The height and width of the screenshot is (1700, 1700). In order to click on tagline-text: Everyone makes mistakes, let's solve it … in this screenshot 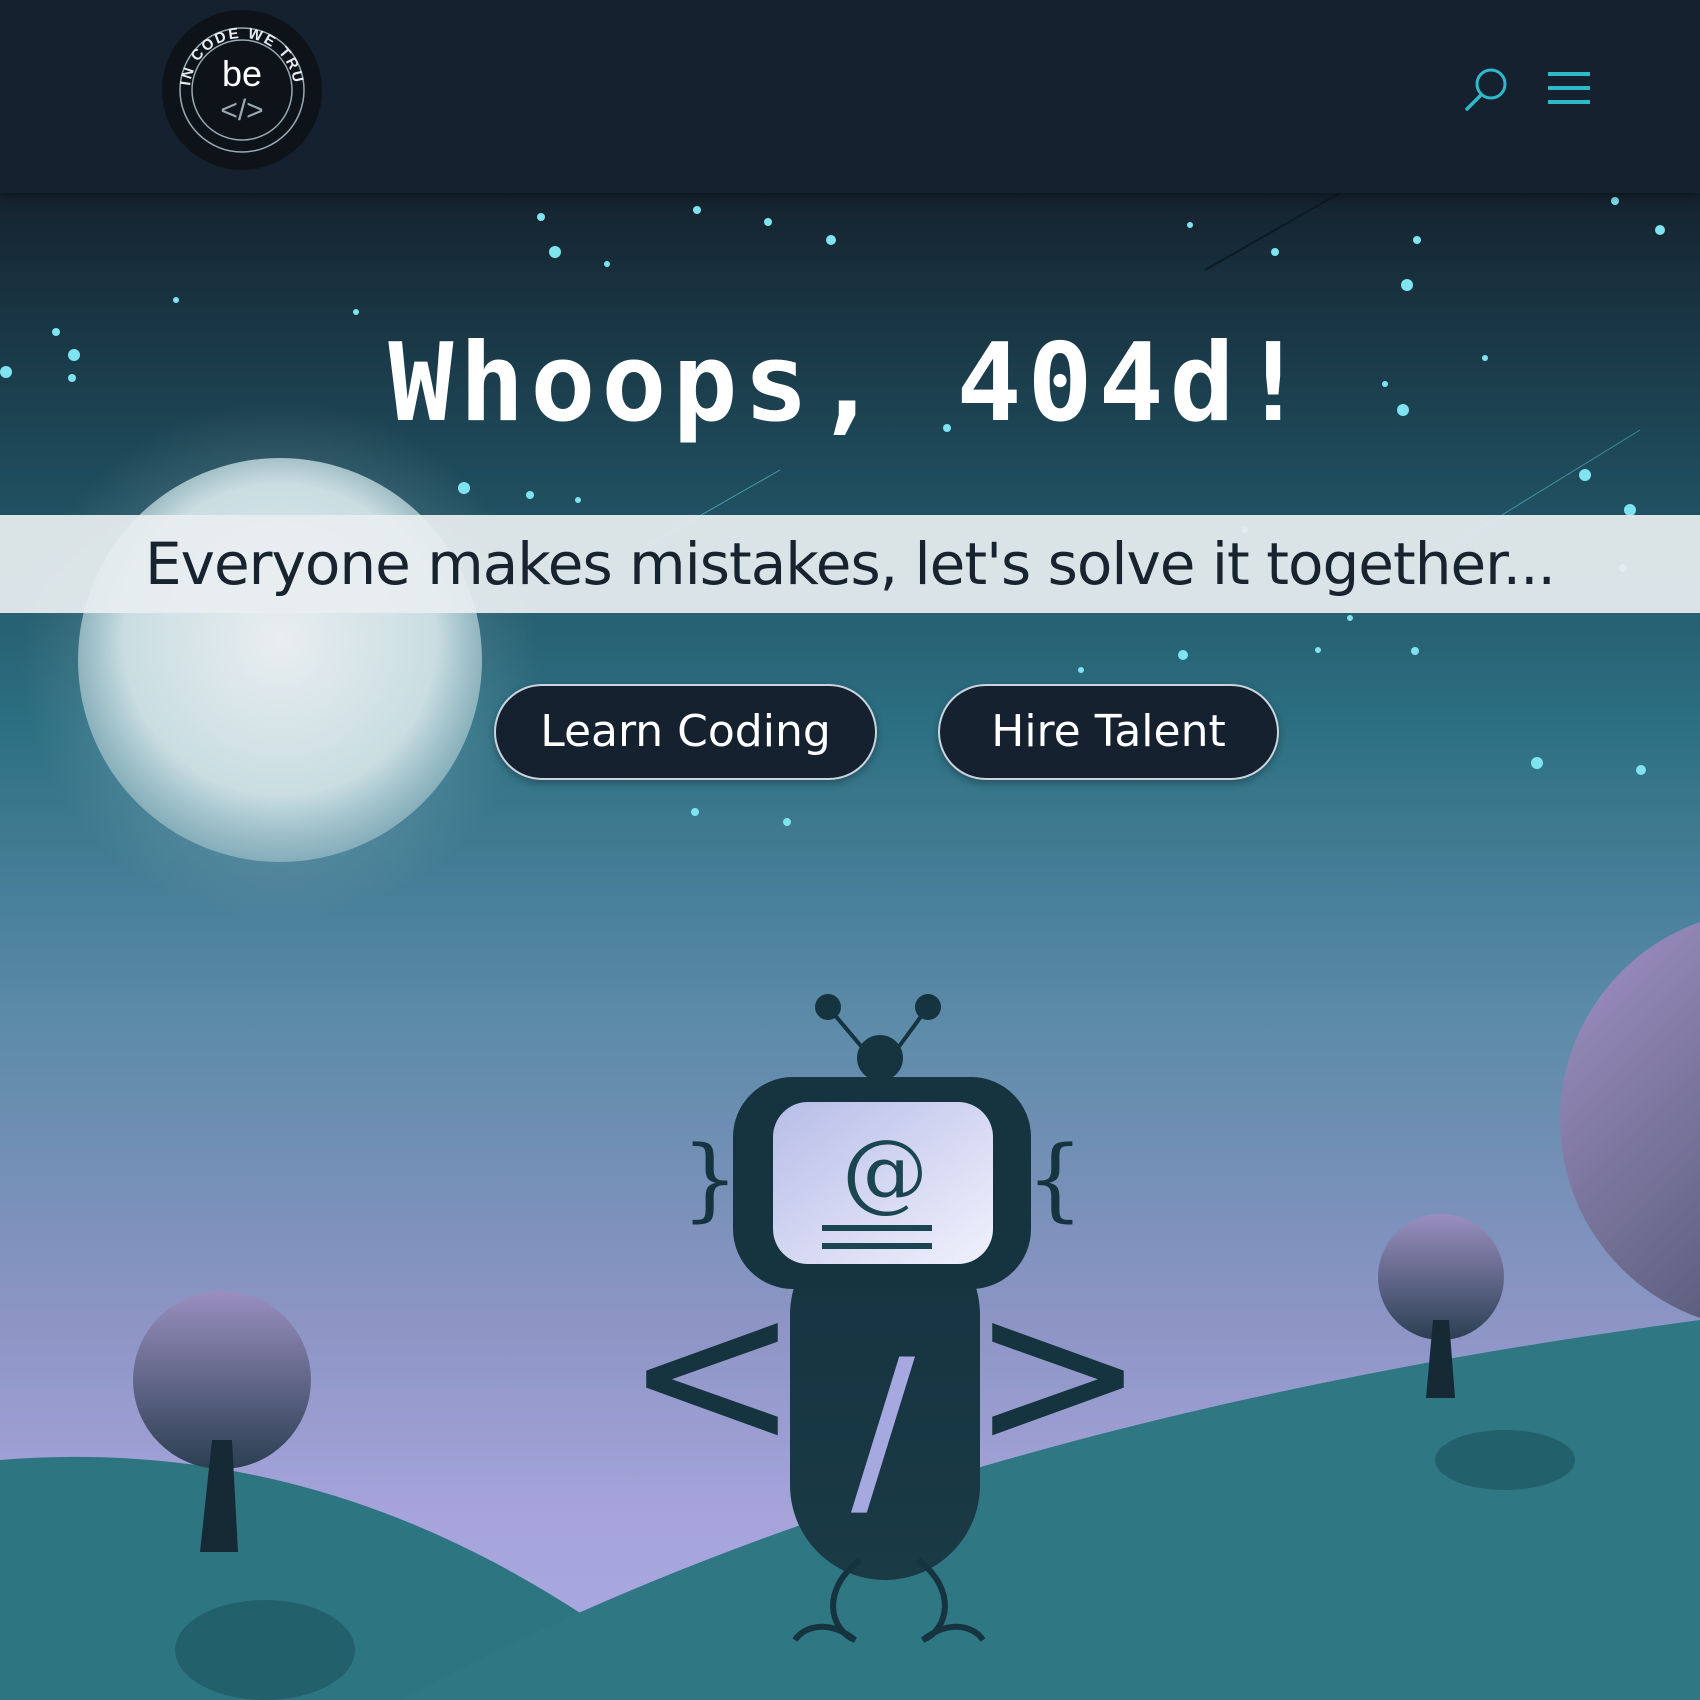, I will do `click(850, 564)`.